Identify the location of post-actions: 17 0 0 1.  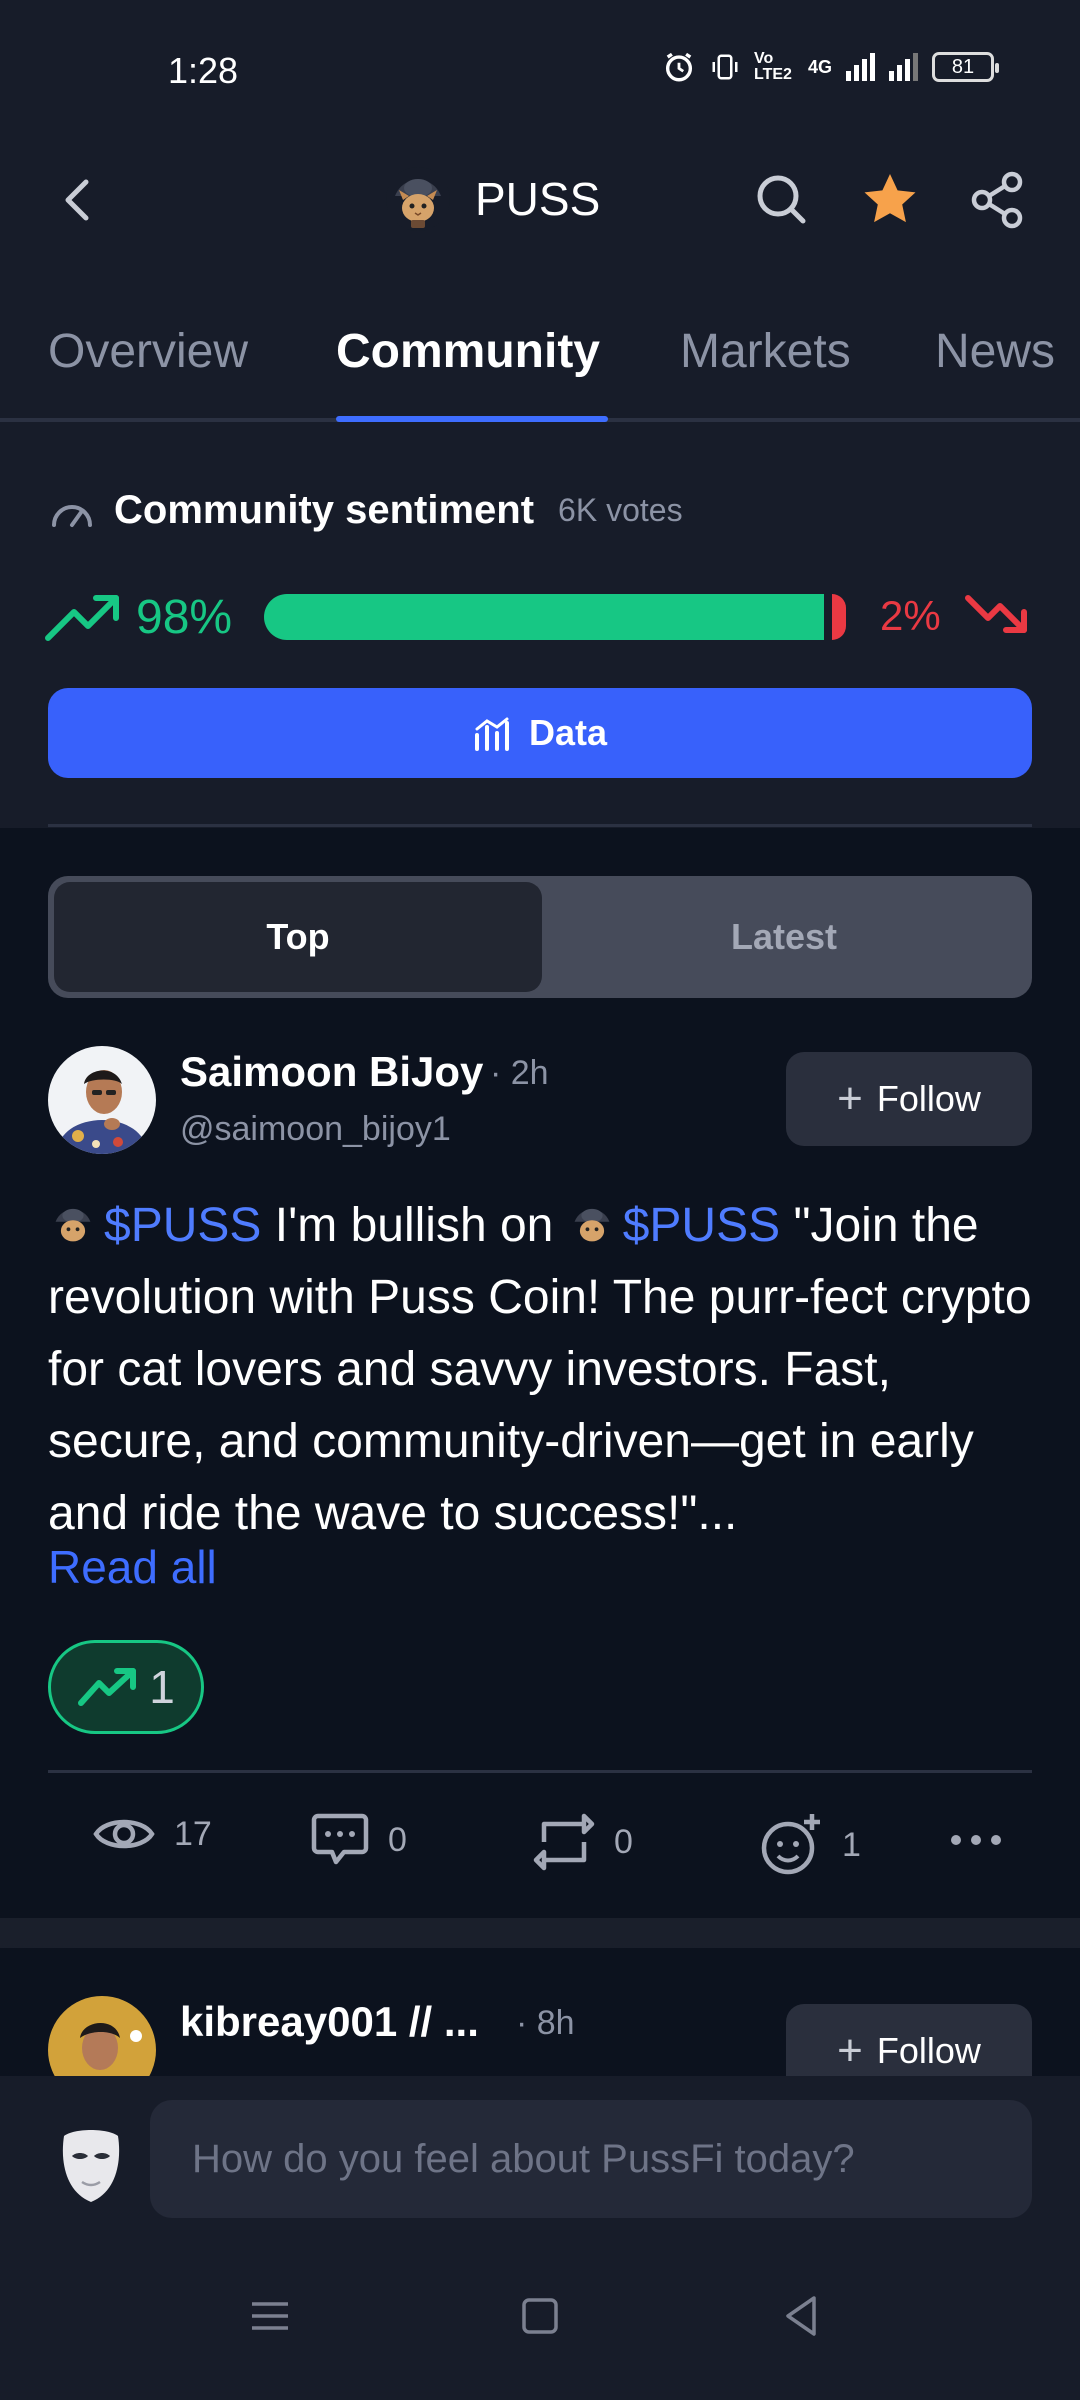
(540, 1845).